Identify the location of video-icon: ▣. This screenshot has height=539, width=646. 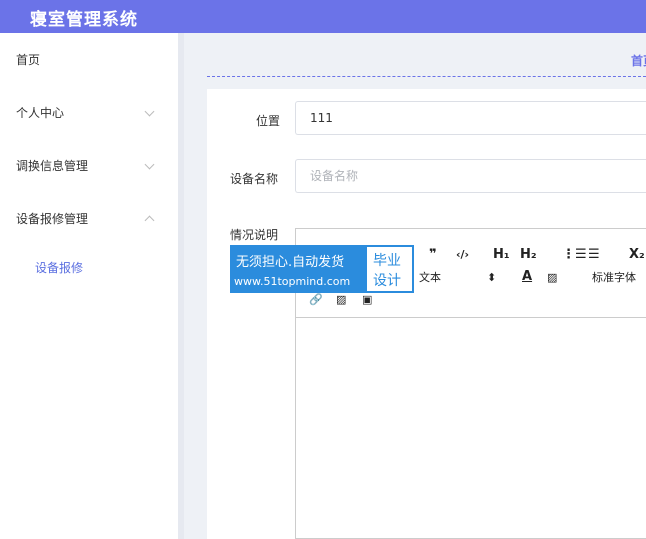
(367, 300).